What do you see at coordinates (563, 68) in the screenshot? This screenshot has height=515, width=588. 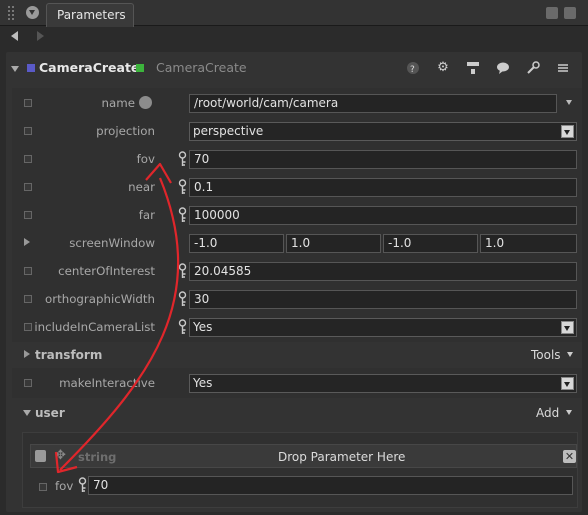 I see `menu-icon` at bounding box center [563, 68].